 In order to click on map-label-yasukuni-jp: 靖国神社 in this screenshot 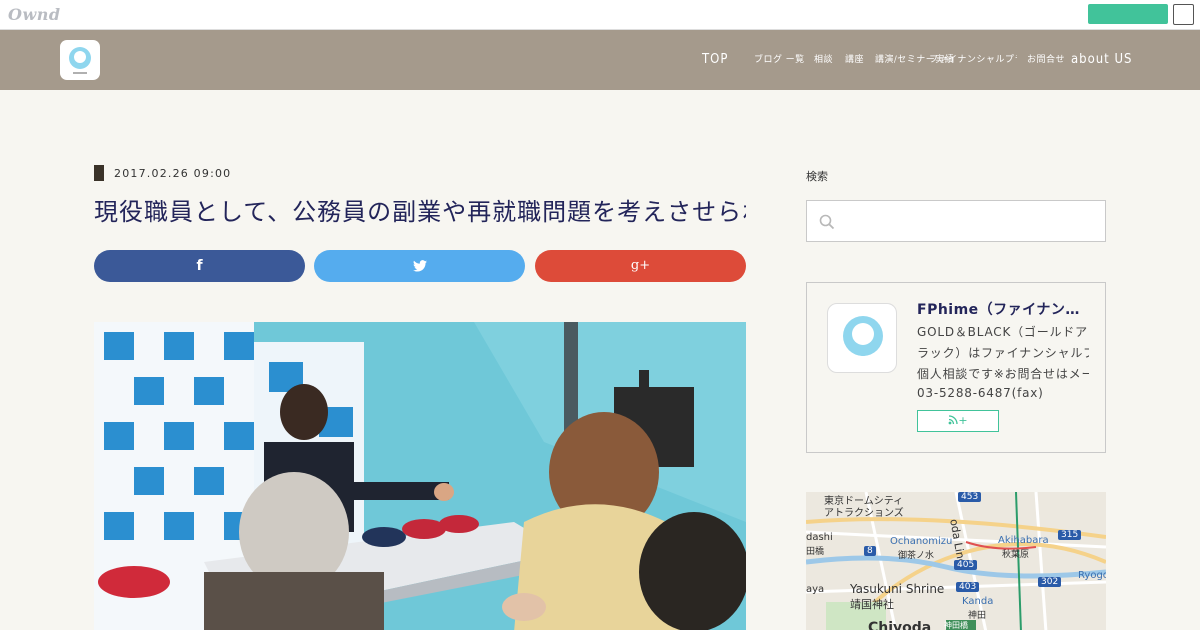, I will do `click(872, 604)`.